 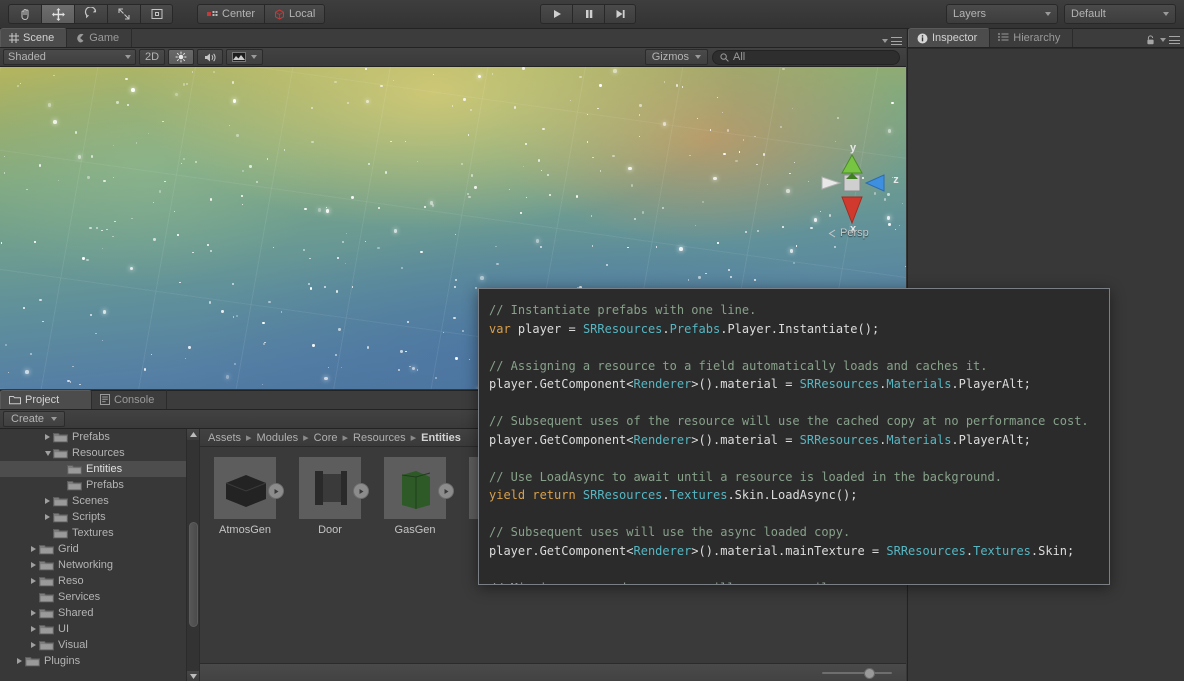 I want to click on tree-item-reso: Reso, so click(x=99, y=581).